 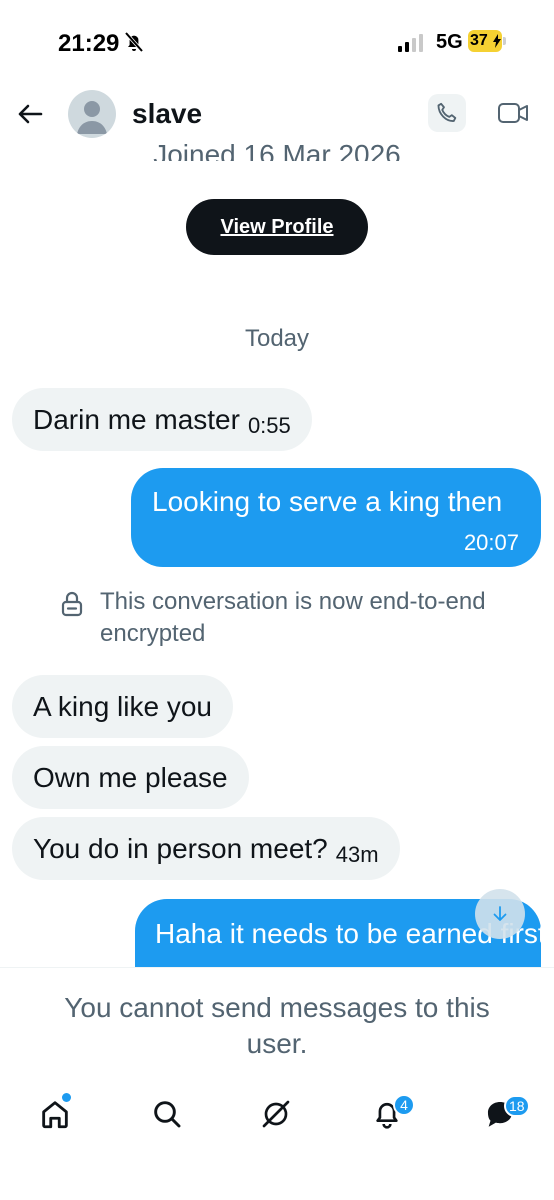 I want to click on message-bubble-incoming: You do in person meet? 43m, so click(x=206, y=848).